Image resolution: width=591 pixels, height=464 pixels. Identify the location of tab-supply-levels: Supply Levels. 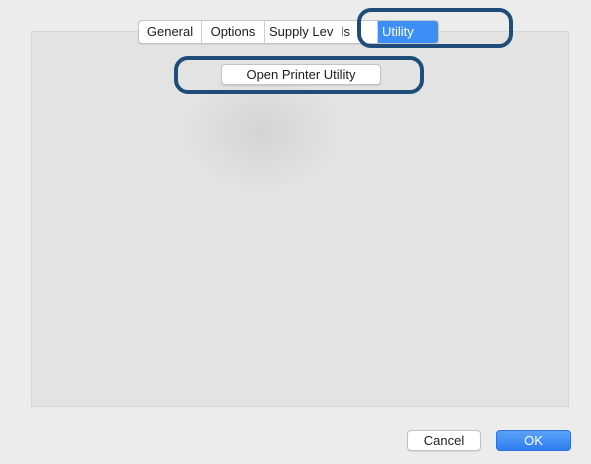
(321, 32).